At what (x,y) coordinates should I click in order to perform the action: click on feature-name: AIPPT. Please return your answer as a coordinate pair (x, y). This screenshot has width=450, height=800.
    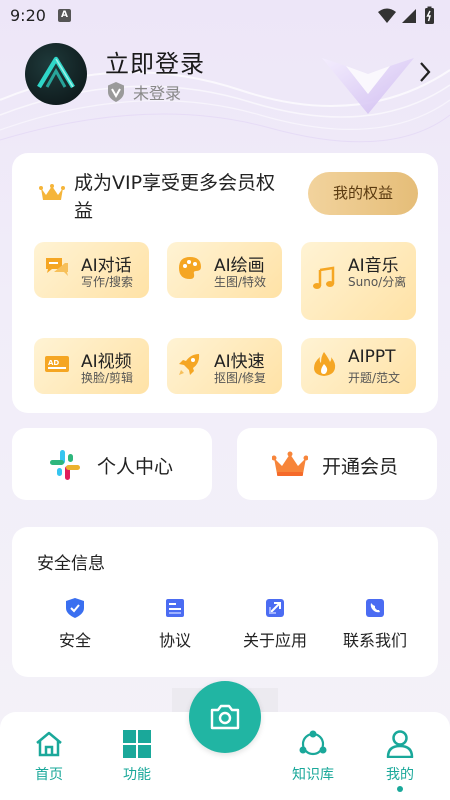
    Looking at the image, I should click on (372, 357).